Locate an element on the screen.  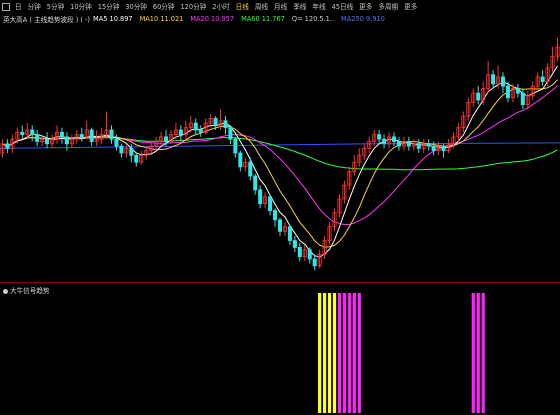
ma-legend-2: MA20 10.957 is located at coordinates (212, 19).